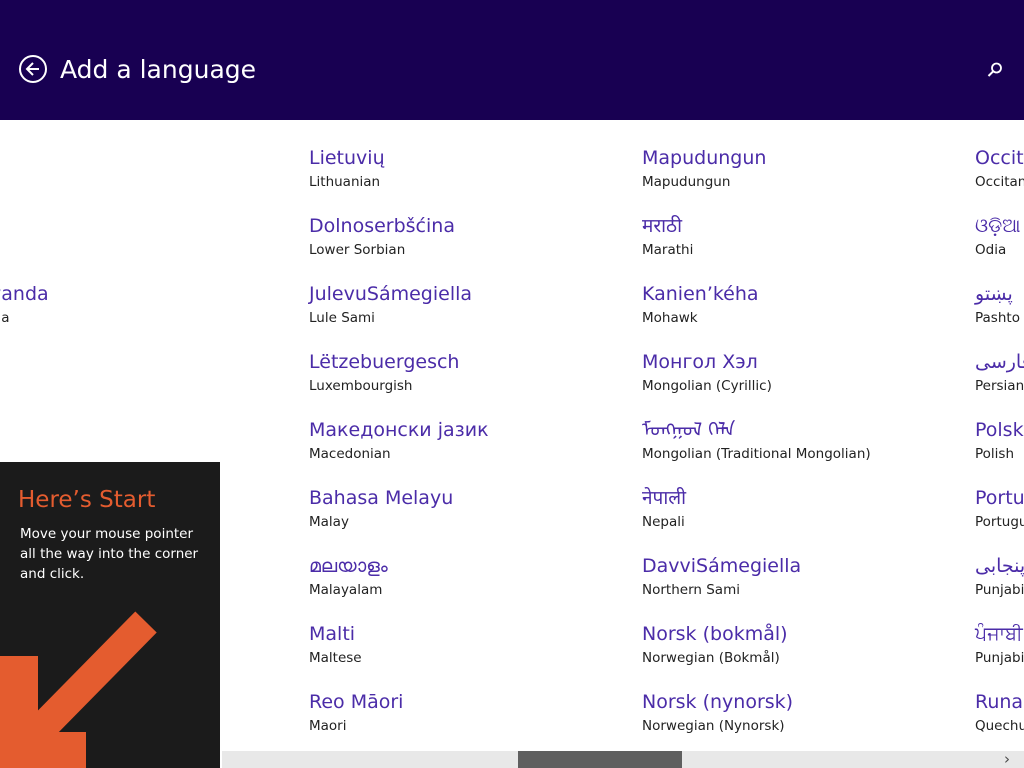 This screenshot has height=768, width=1024. Describe the element at coordinates (350, 454) in the screenshot. I see `language-english-name: Macedonian` at that location.